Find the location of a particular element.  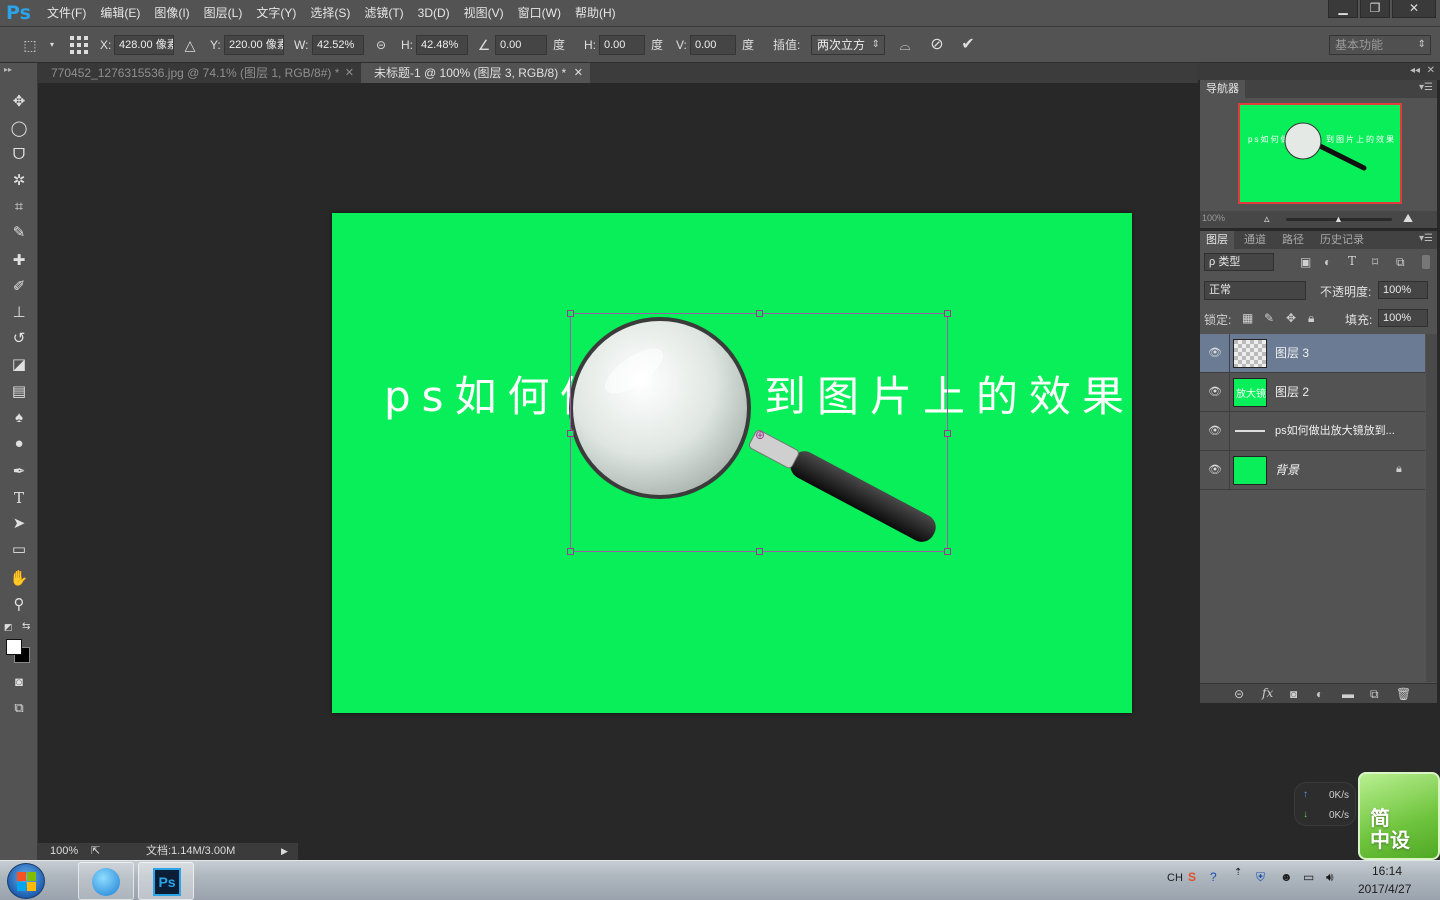

menu-layer: 图层(L) is located at coordinates (223, 13).